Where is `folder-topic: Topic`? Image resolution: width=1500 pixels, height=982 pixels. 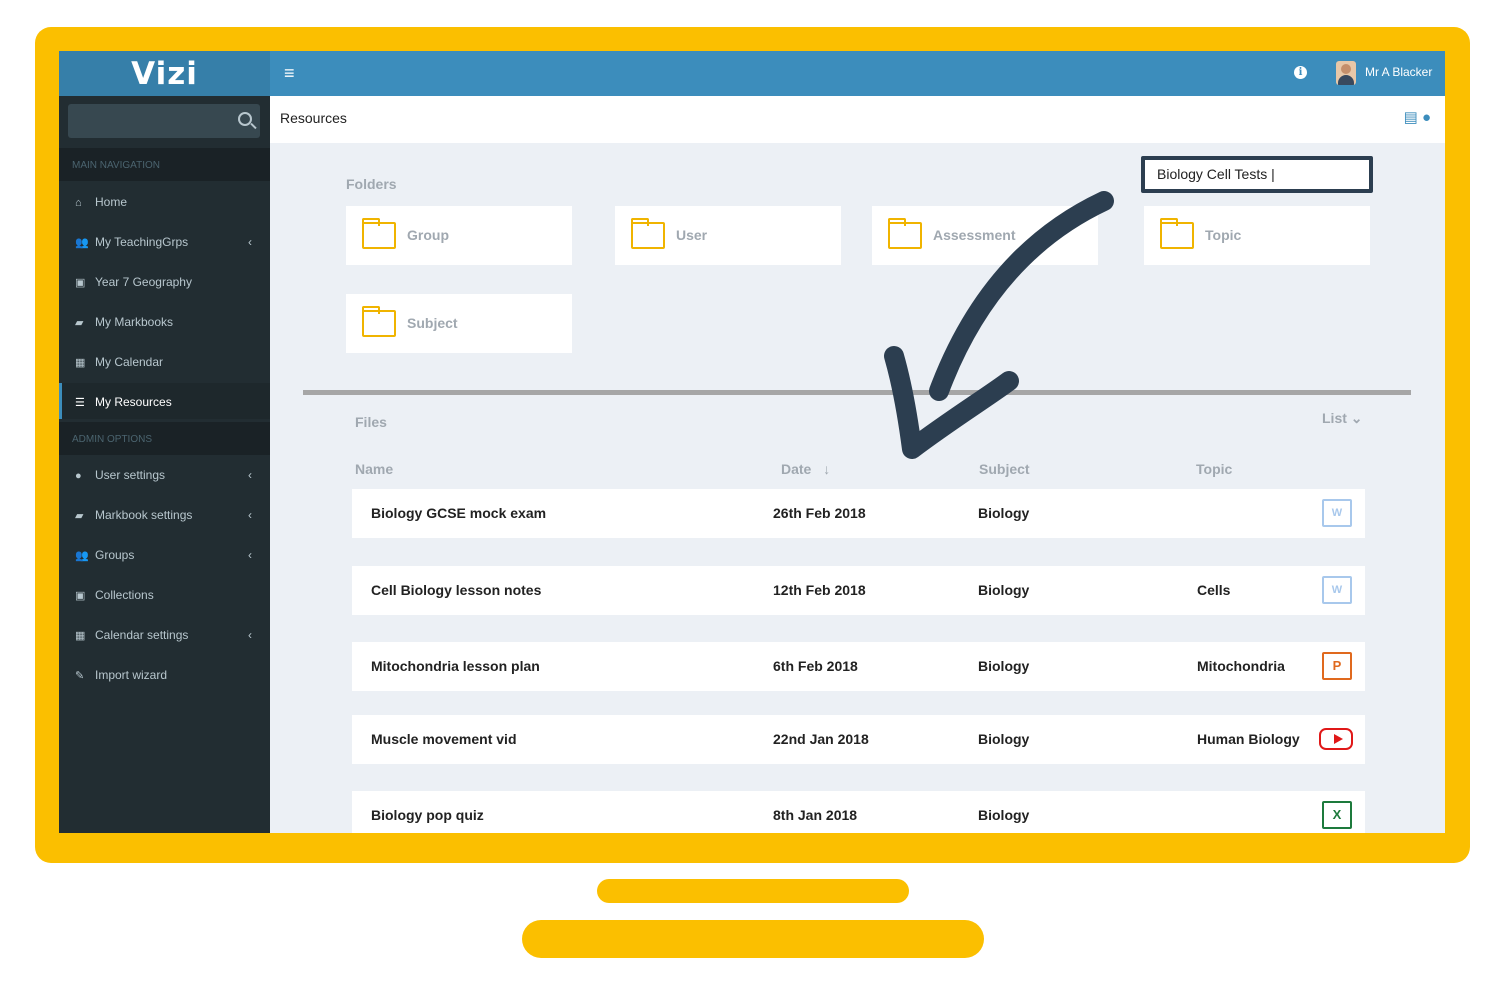 folder-topic: Topic is located at coordinates (1257, 235).